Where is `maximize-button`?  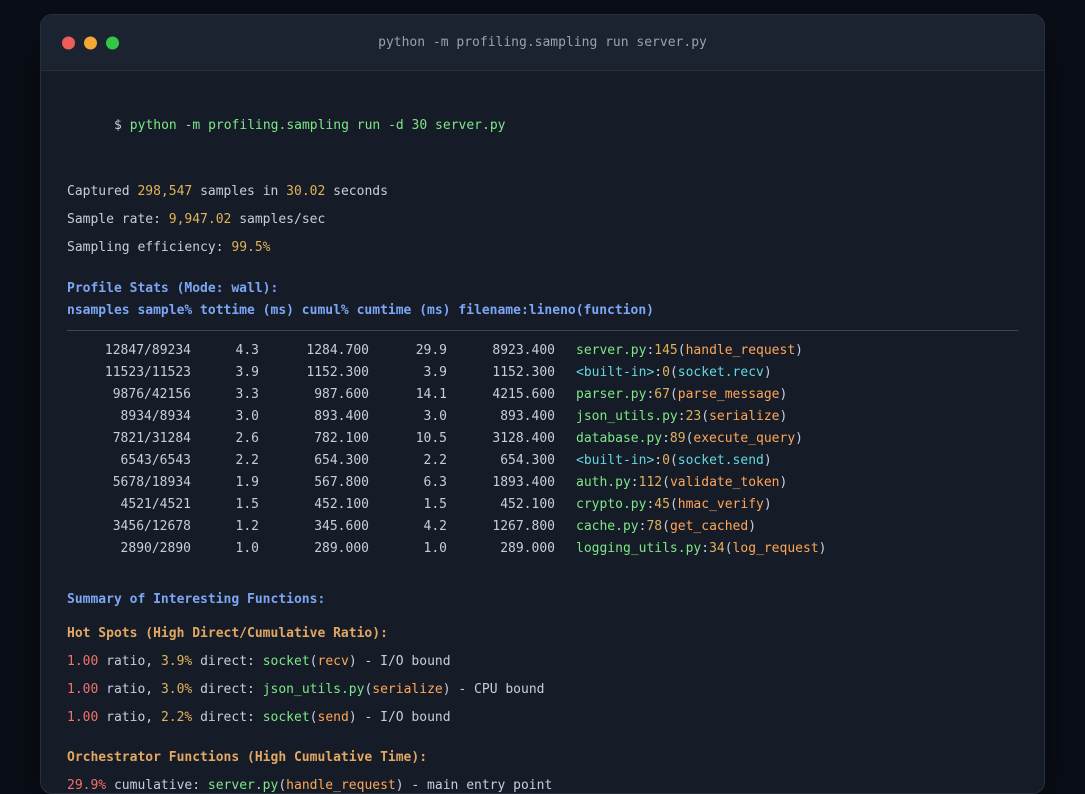
maximize-button is located at coordinates (112, 42).